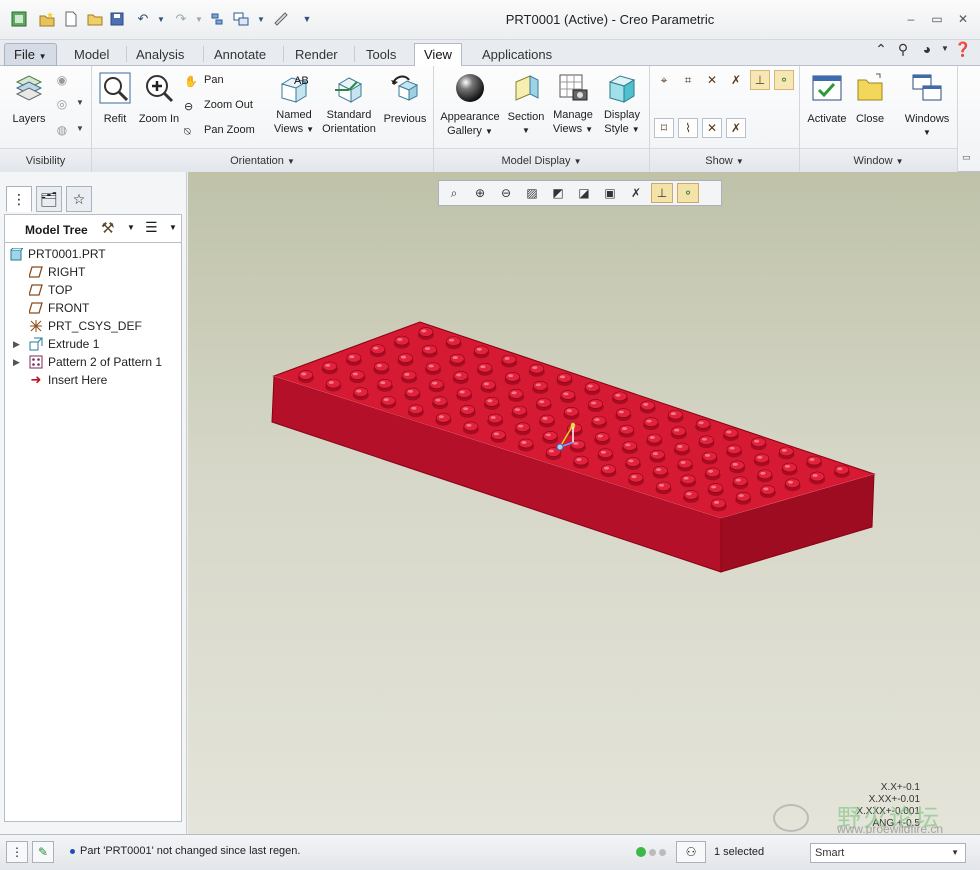 The image size is (980, 870). Describe the element at coordinates (691, 852) in the screenshot. I see `find-icon: ⚇` at that location.